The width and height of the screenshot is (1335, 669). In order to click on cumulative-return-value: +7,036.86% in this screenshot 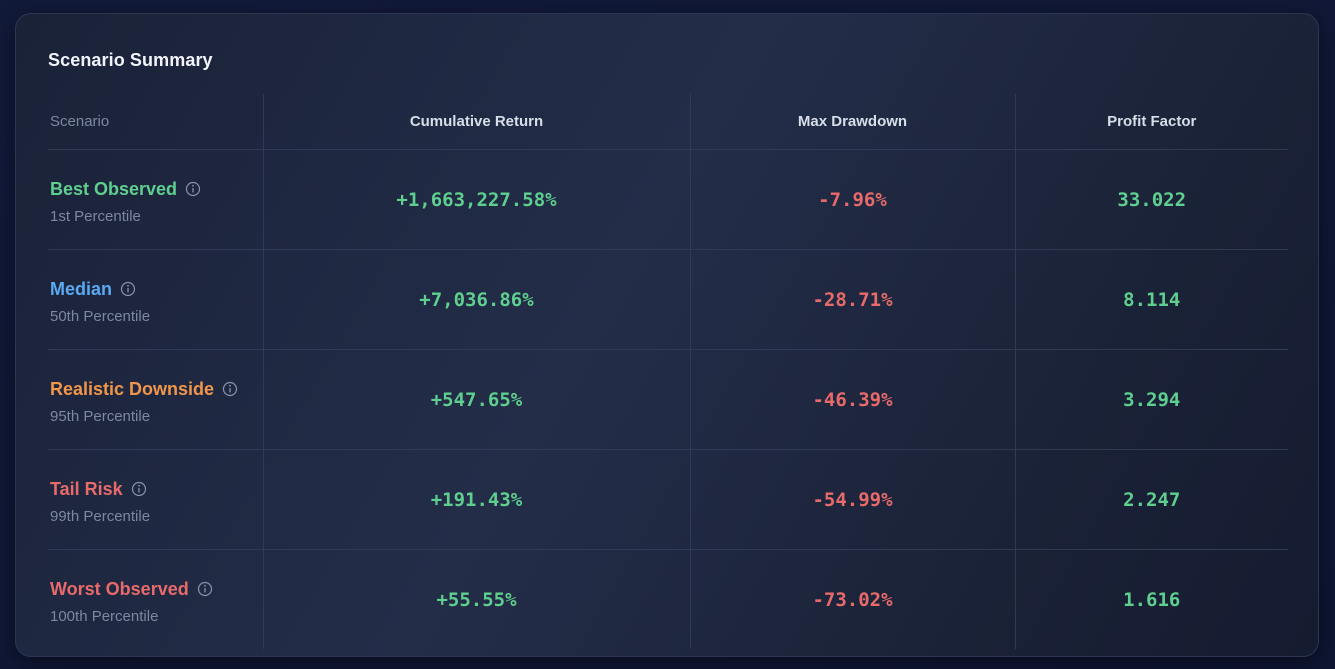, I will do `click(476, 299)`.